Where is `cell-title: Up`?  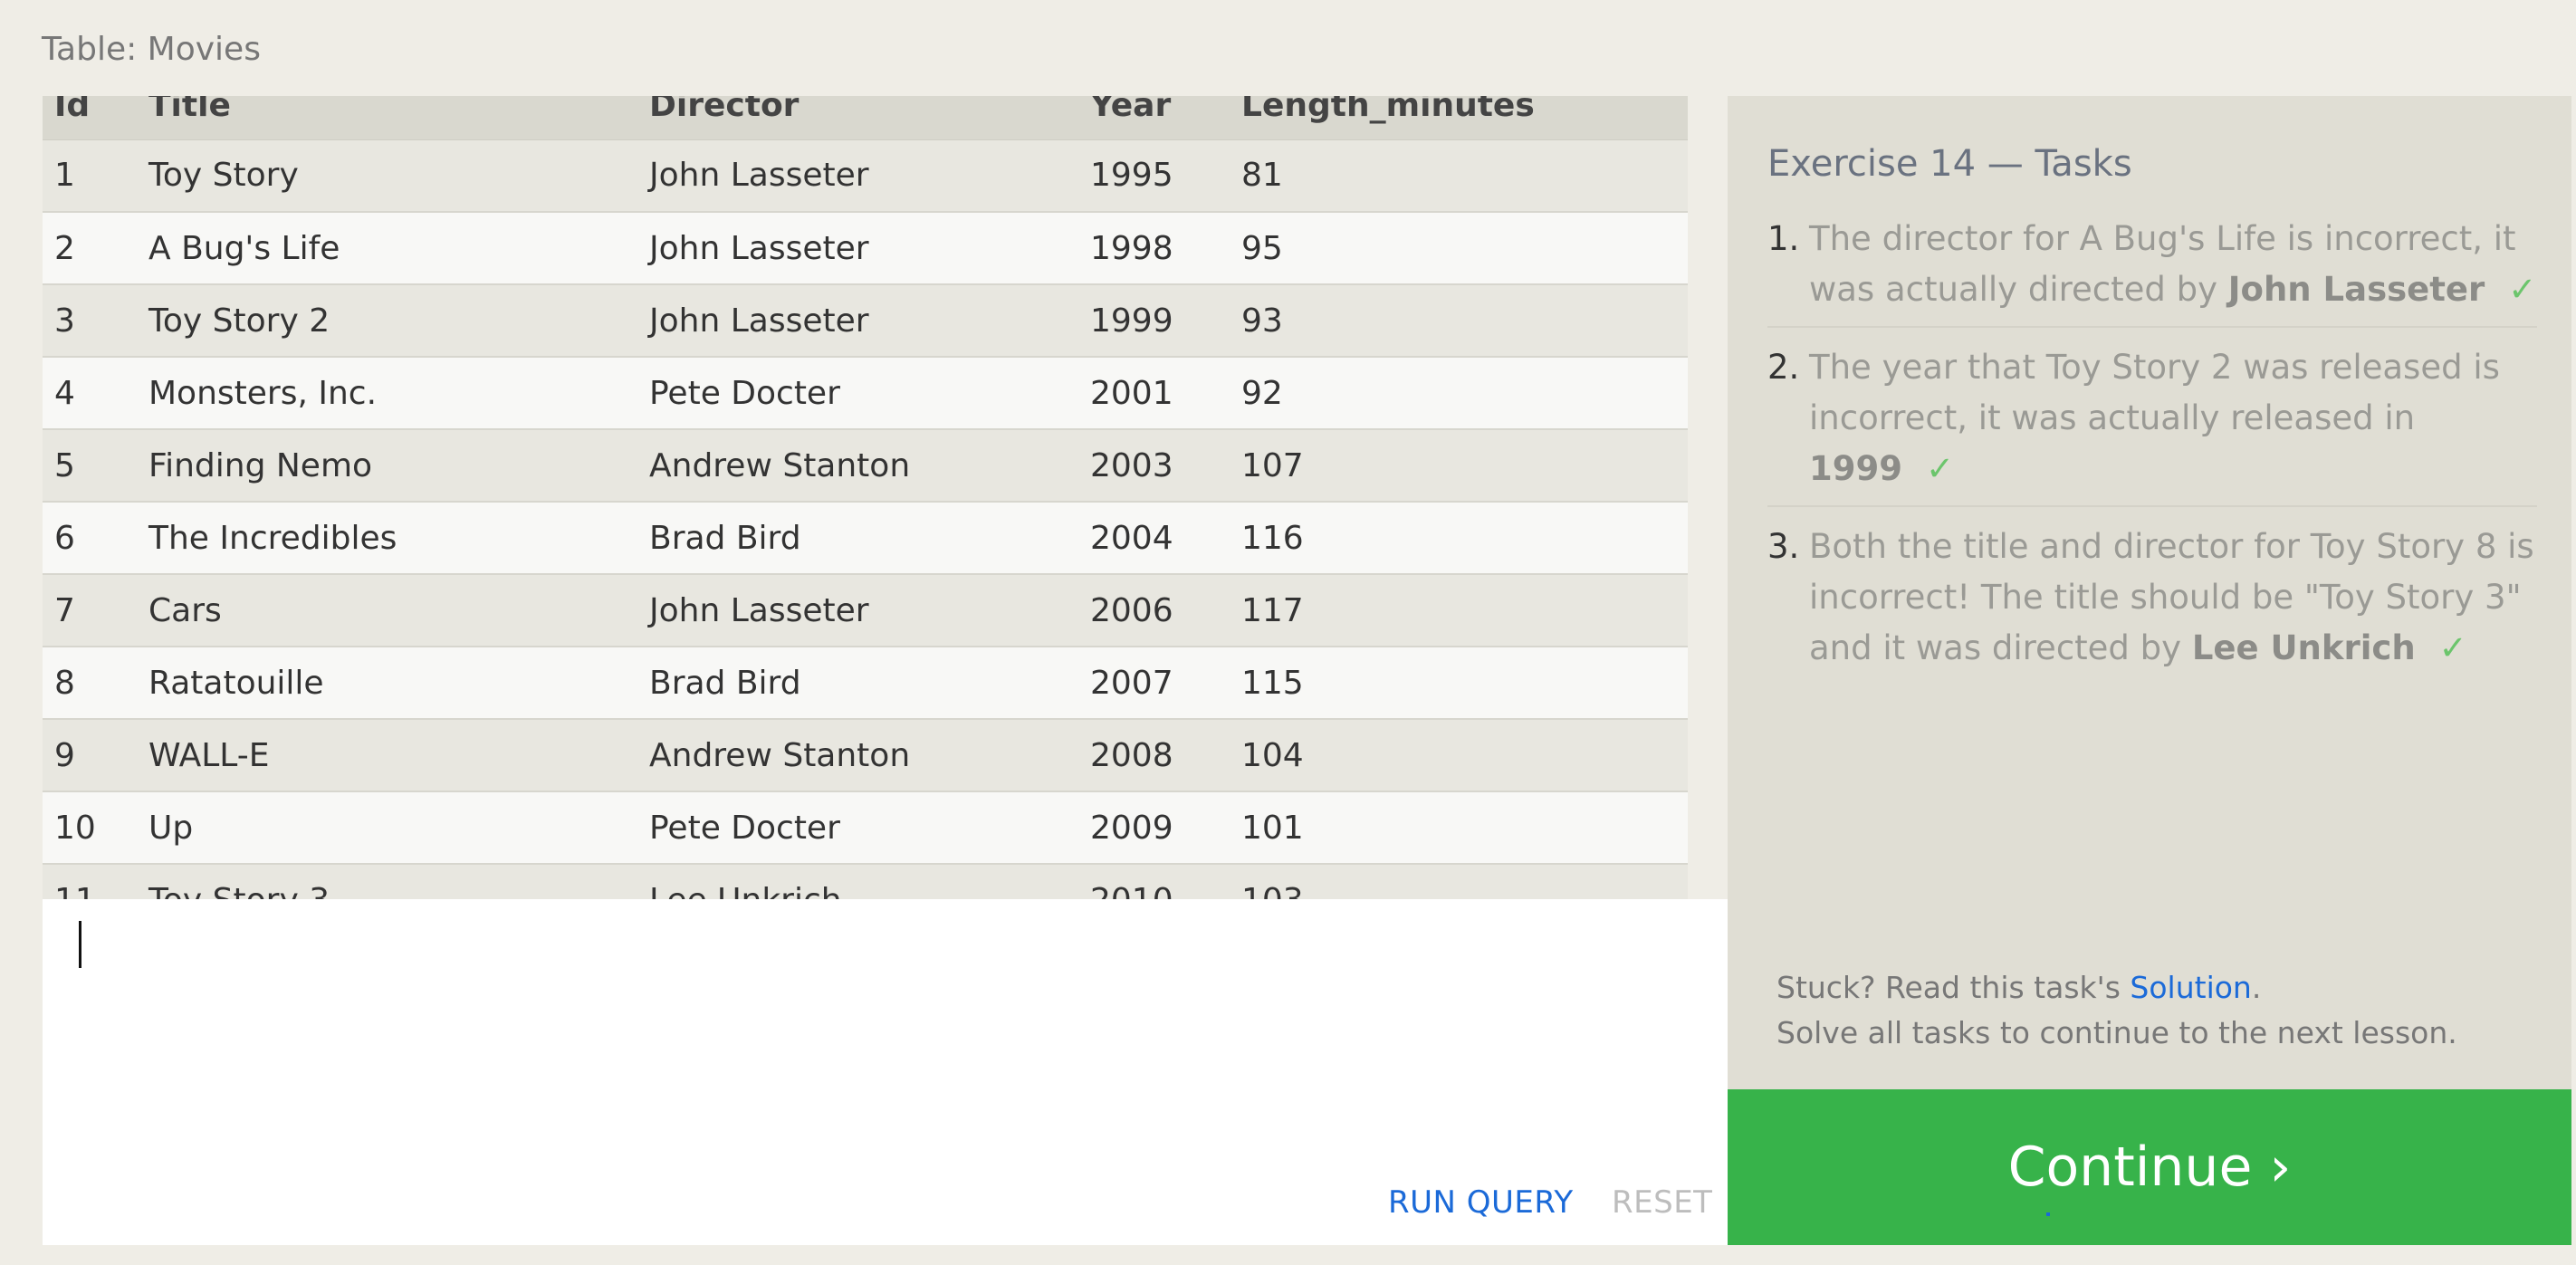 cell-title: Up is located at coordinates (387, 828).